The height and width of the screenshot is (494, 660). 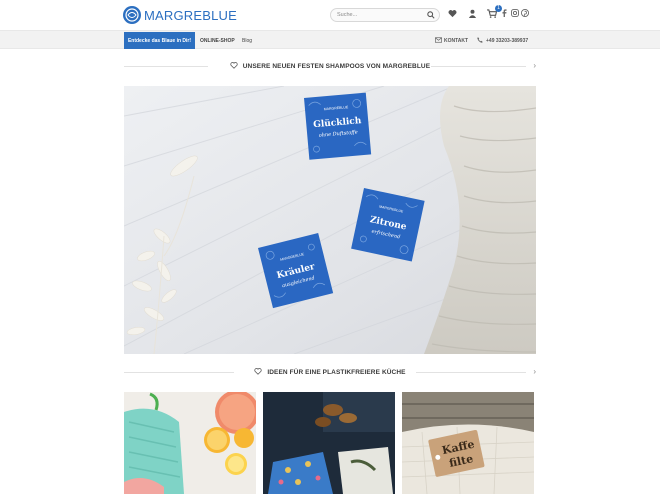 I want to click on citrus-cloths-photo, so click(x=190, y=443).